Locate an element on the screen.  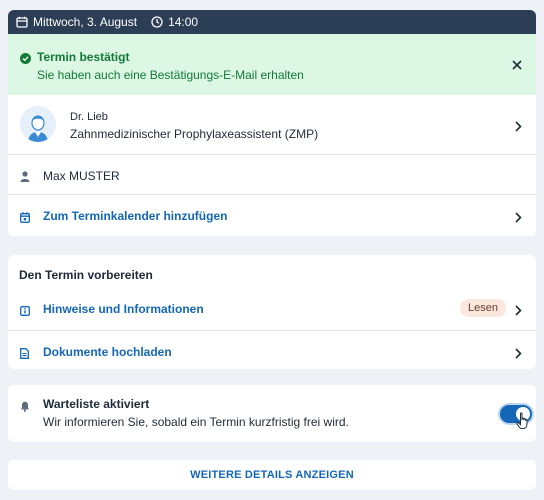
add-to-calendar-label: Zum Terminkalender hinzufügen is located at coordinates (135, 216).